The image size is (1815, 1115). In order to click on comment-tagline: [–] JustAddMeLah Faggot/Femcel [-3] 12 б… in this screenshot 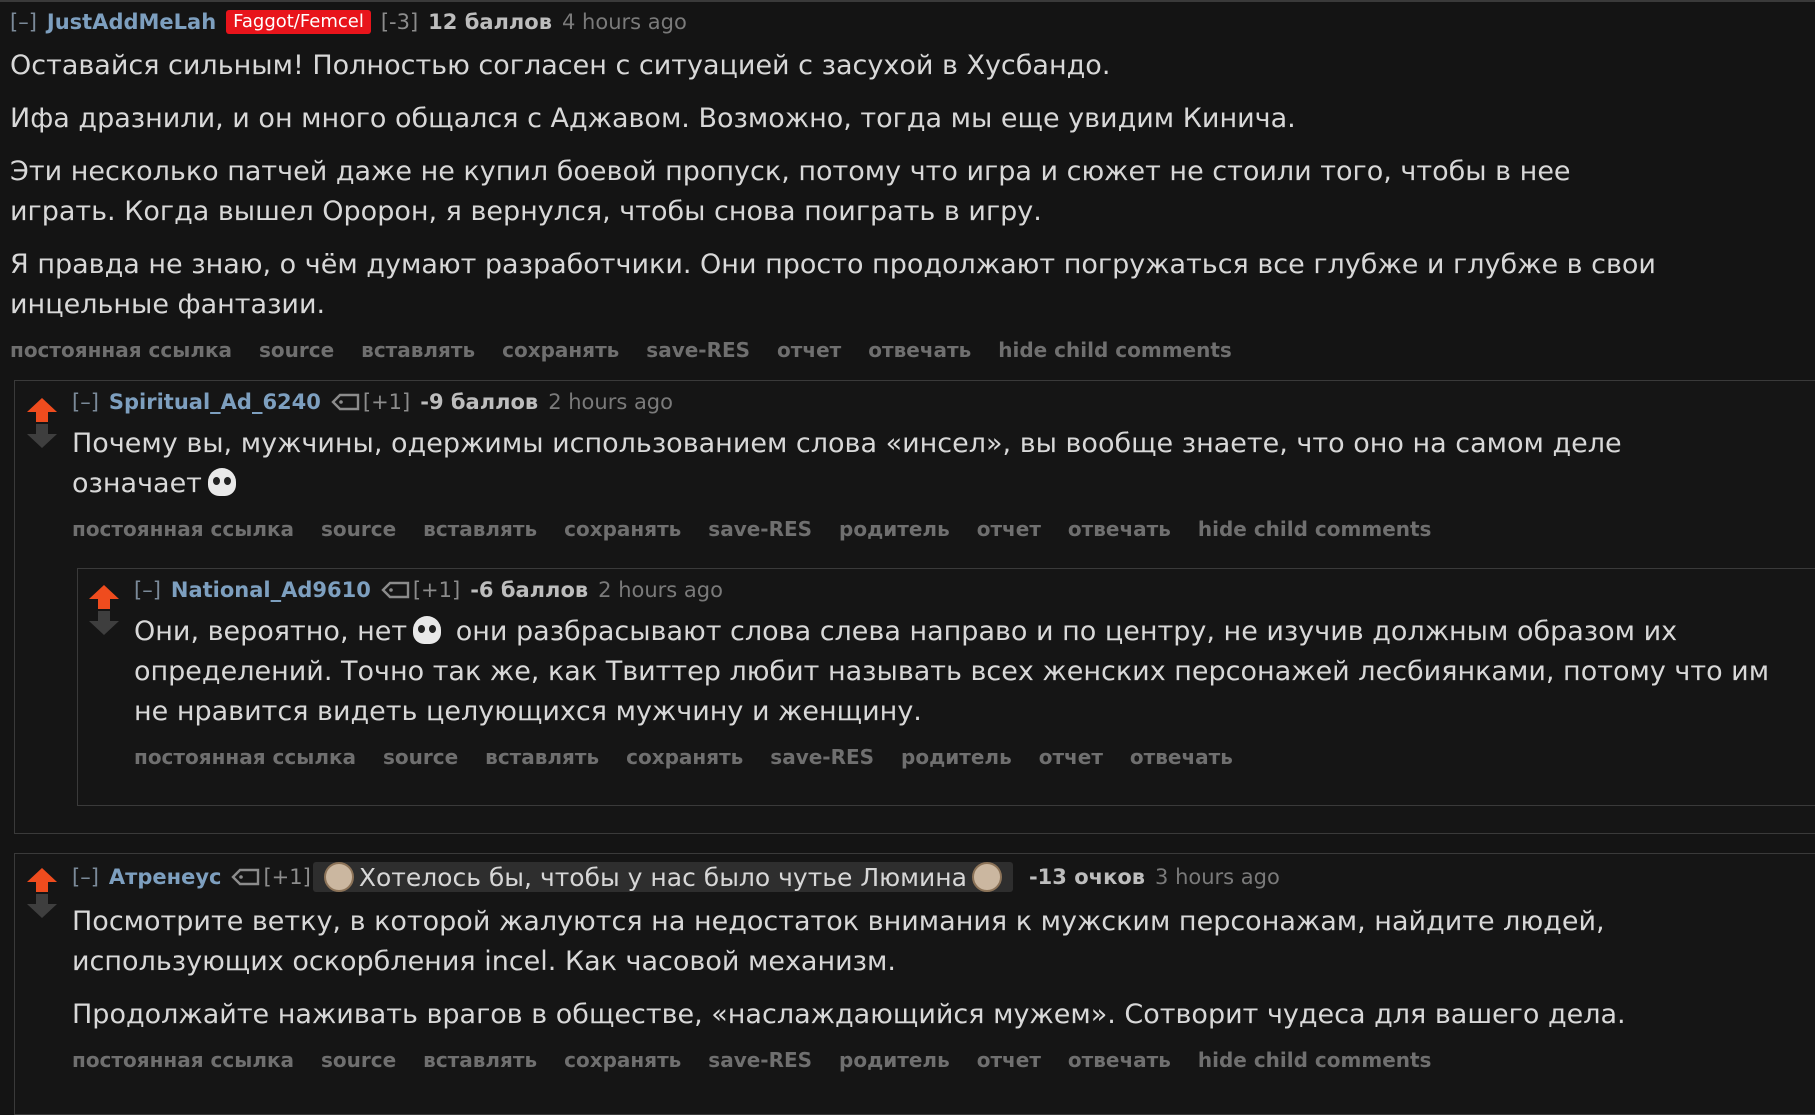, I will do `click(905, 22)`.